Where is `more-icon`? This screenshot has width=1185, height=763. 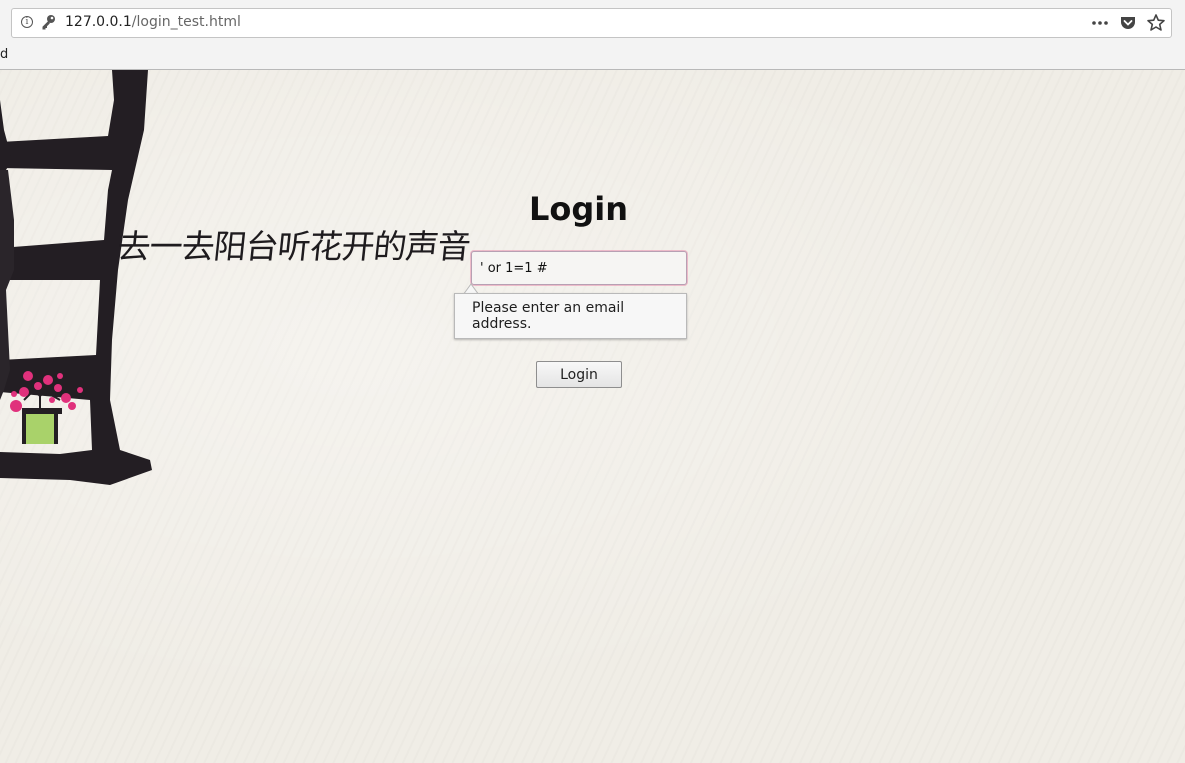
more-icon is located at coordinates (1100, 23).